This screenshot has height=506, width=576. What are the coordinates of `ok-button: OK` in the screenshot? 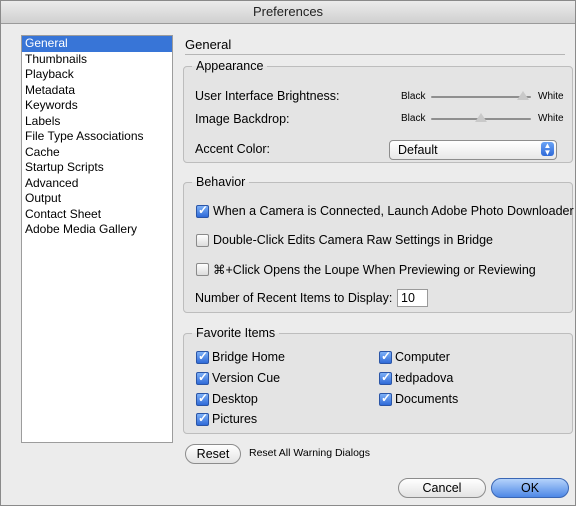 It's located at (530, 488).